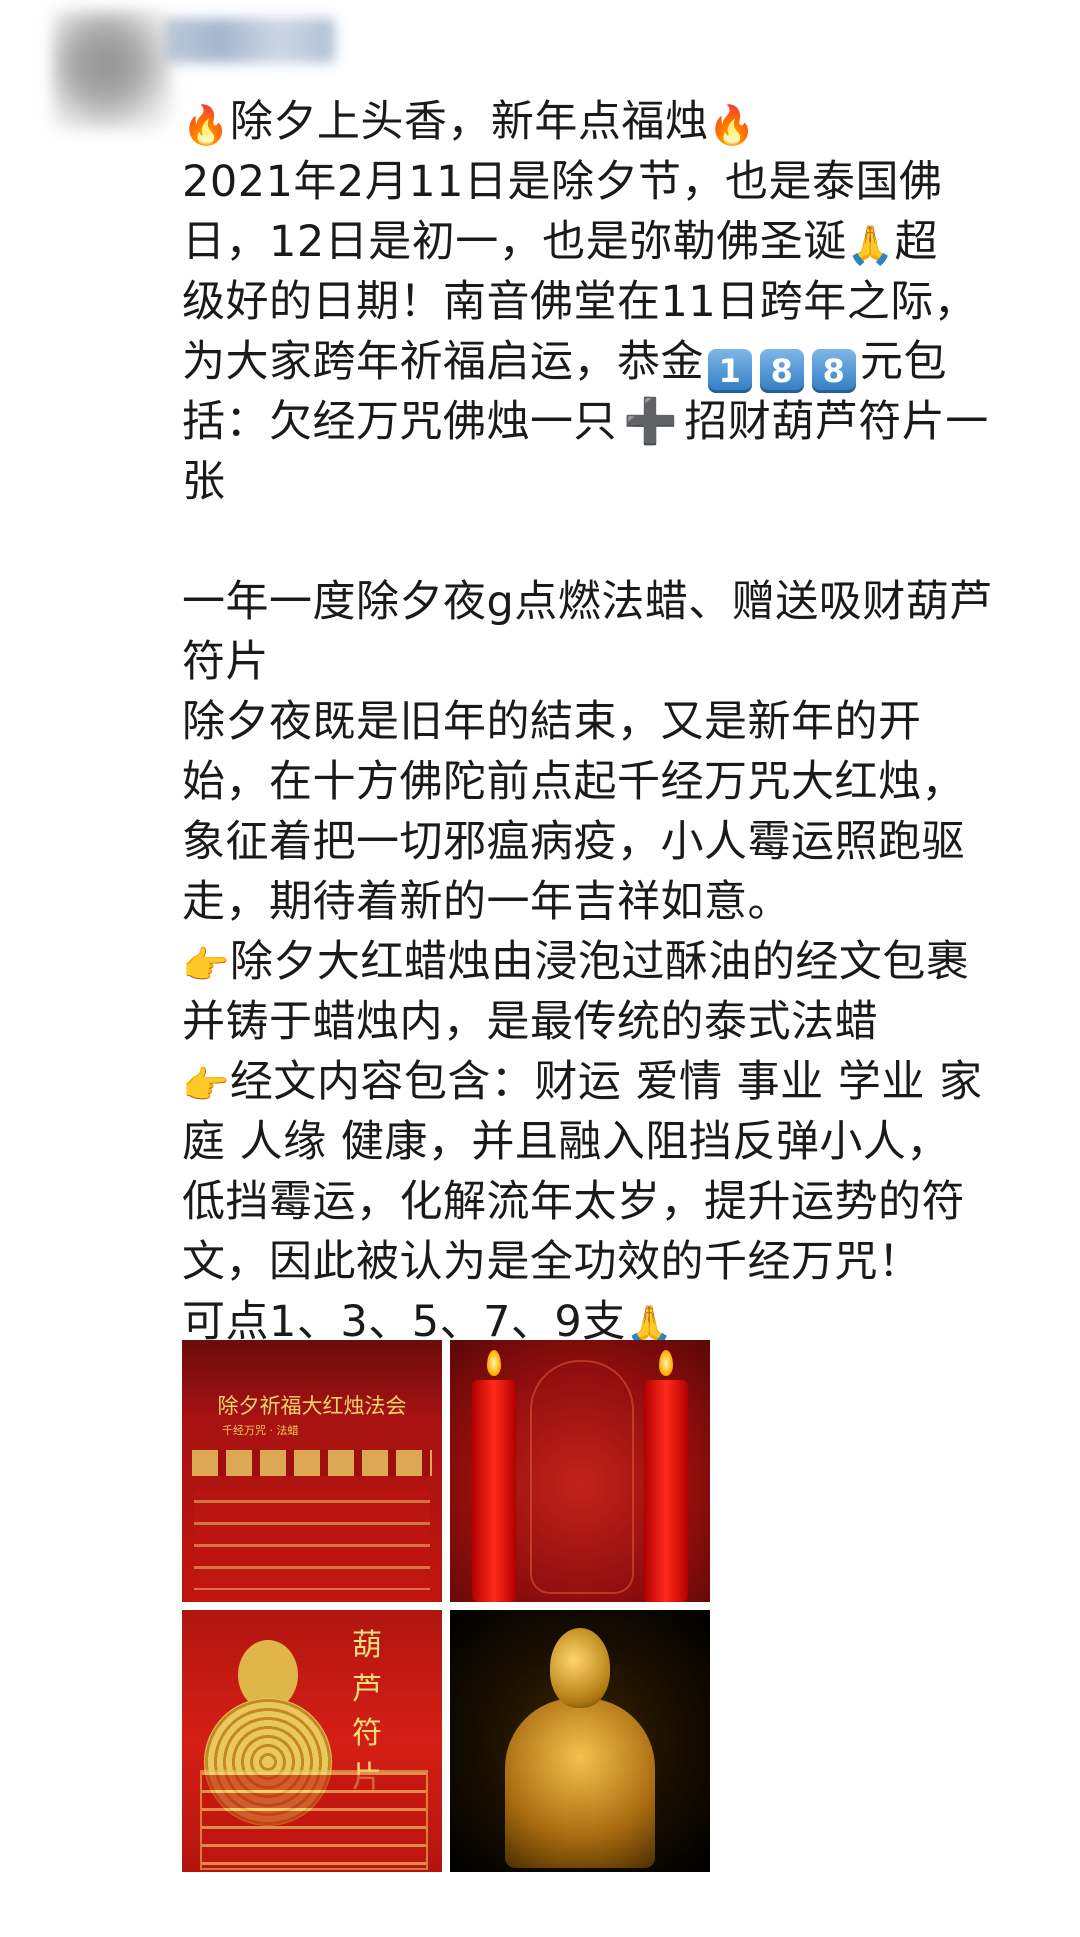 This screenshot has width=1080, height=1937. I want to click on post-line: 🔥除夕上头香，新年点福烛🔥, so click(612, 122).